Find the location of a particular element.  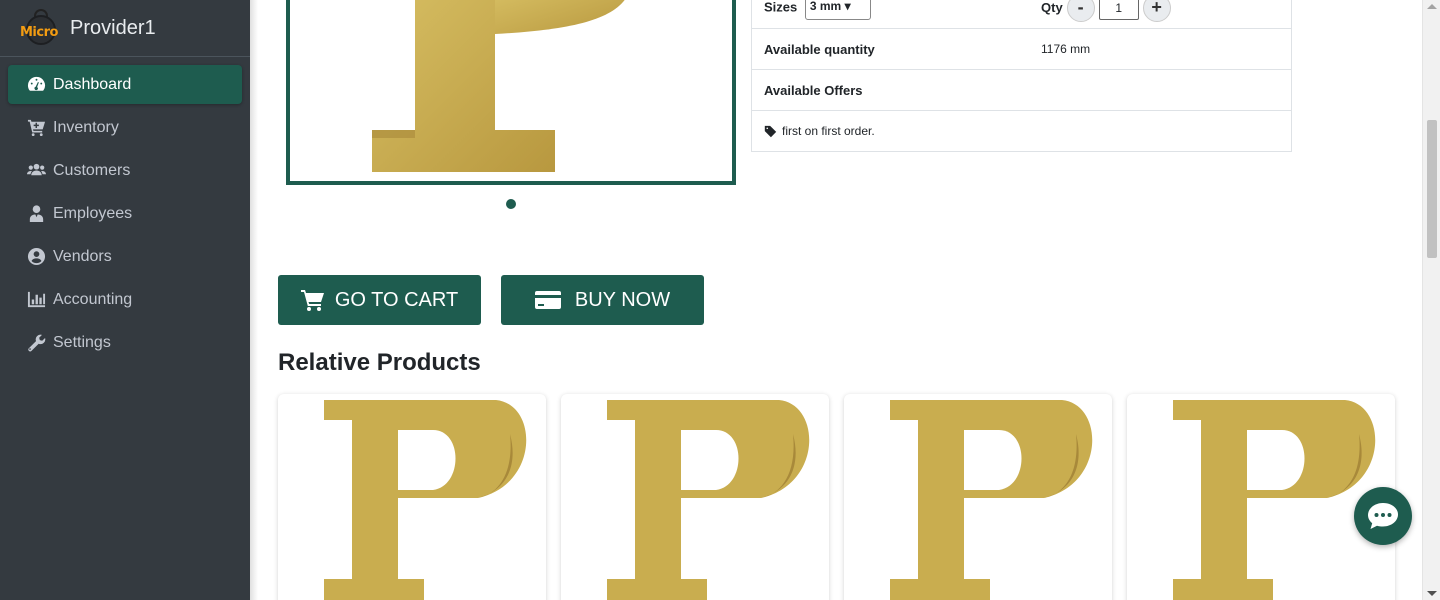

buy-now-button: BUY NOW is located at coordinates (602, 300).